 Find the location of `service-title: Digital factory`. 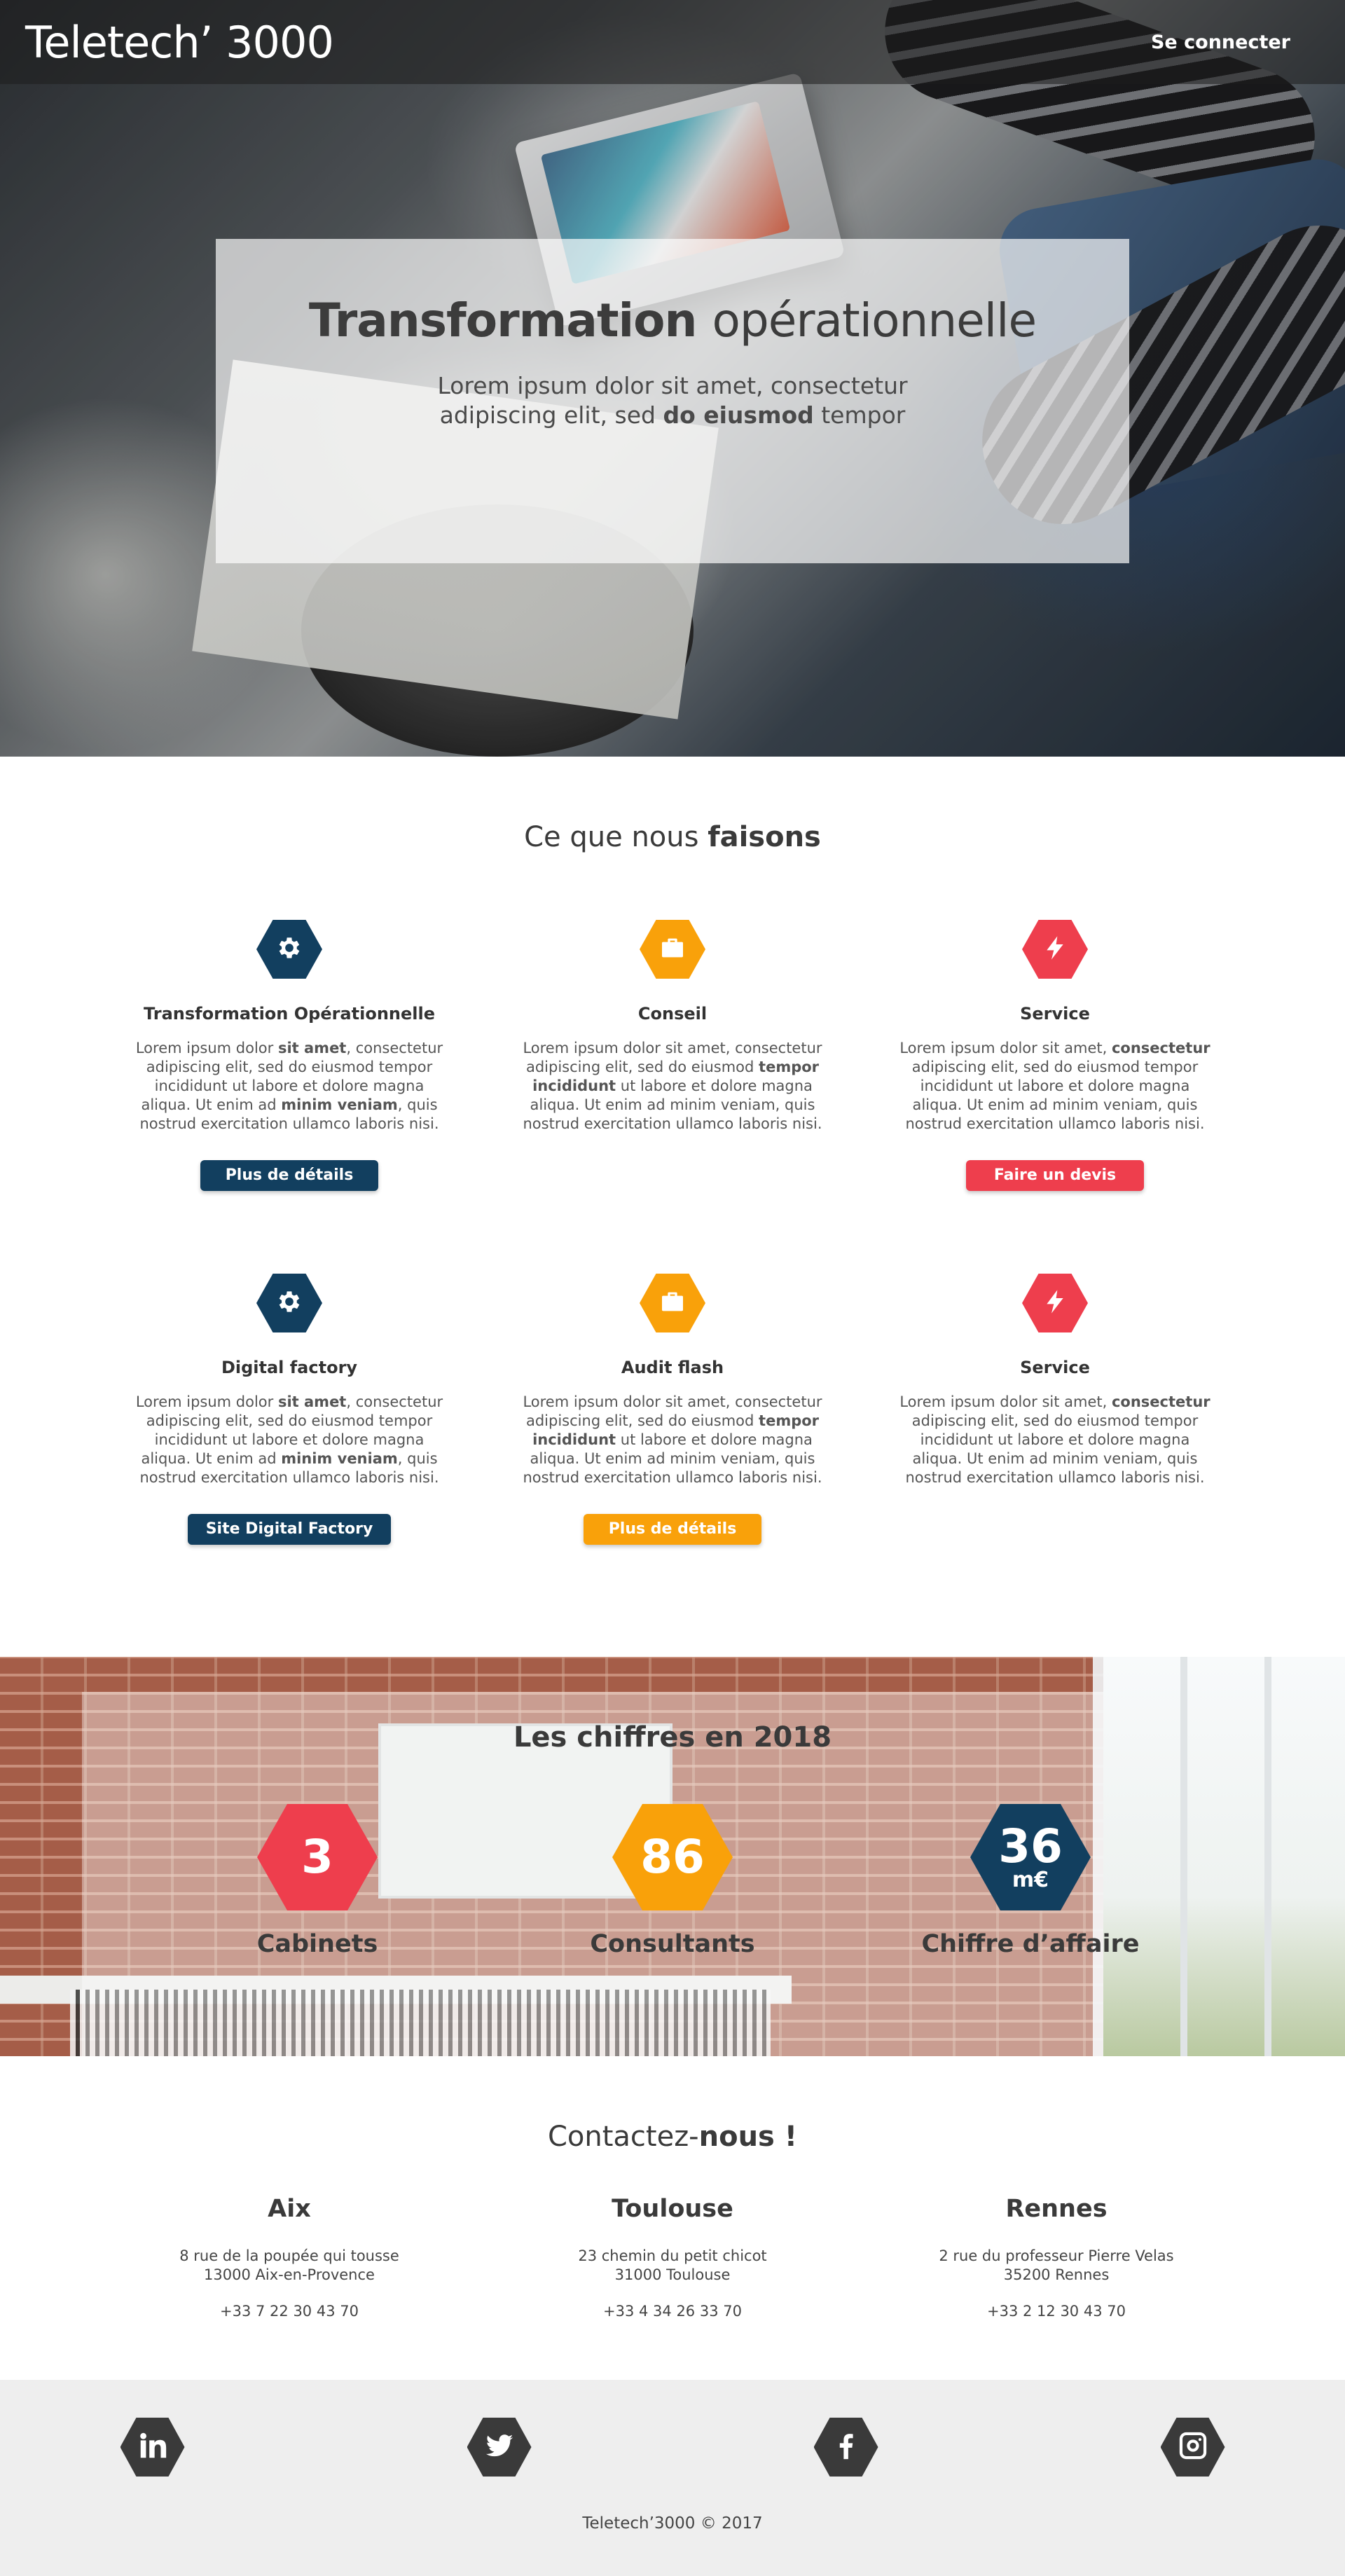

service-title: Digital factory is located at coordinates (289, 1367).